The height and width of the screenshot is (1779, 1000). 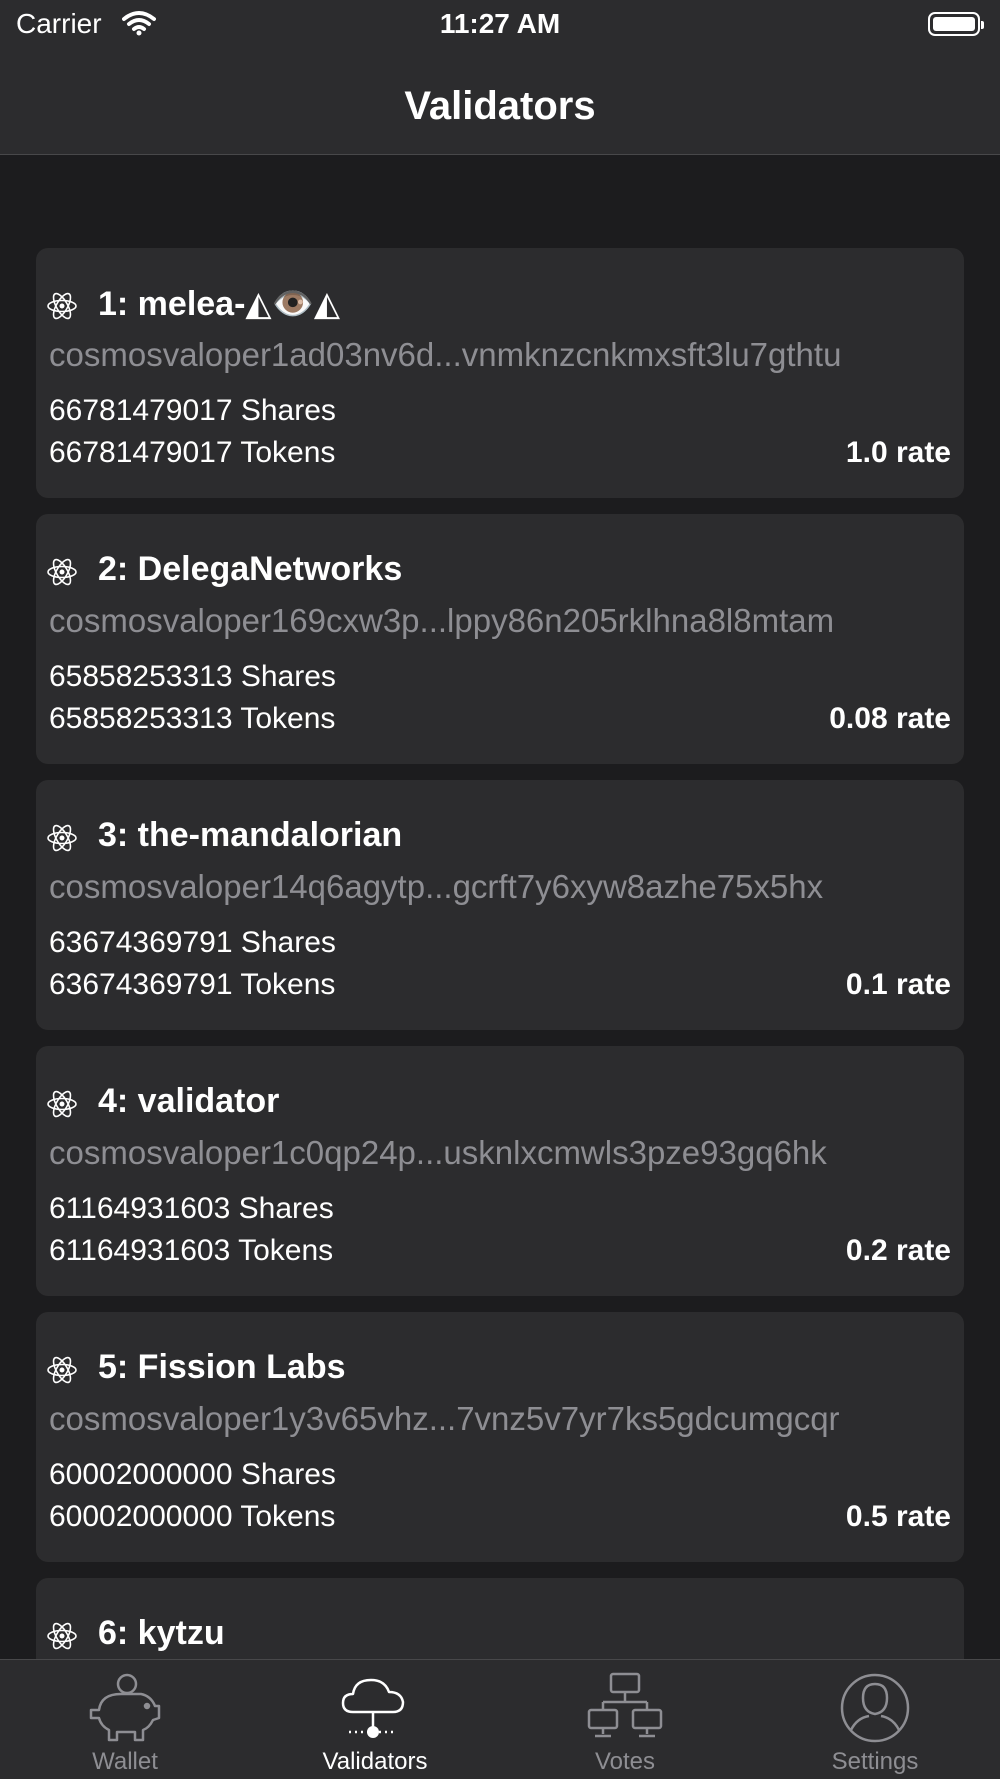 I want to click on tab-votes: Votes, so click(x=625, y=1719).